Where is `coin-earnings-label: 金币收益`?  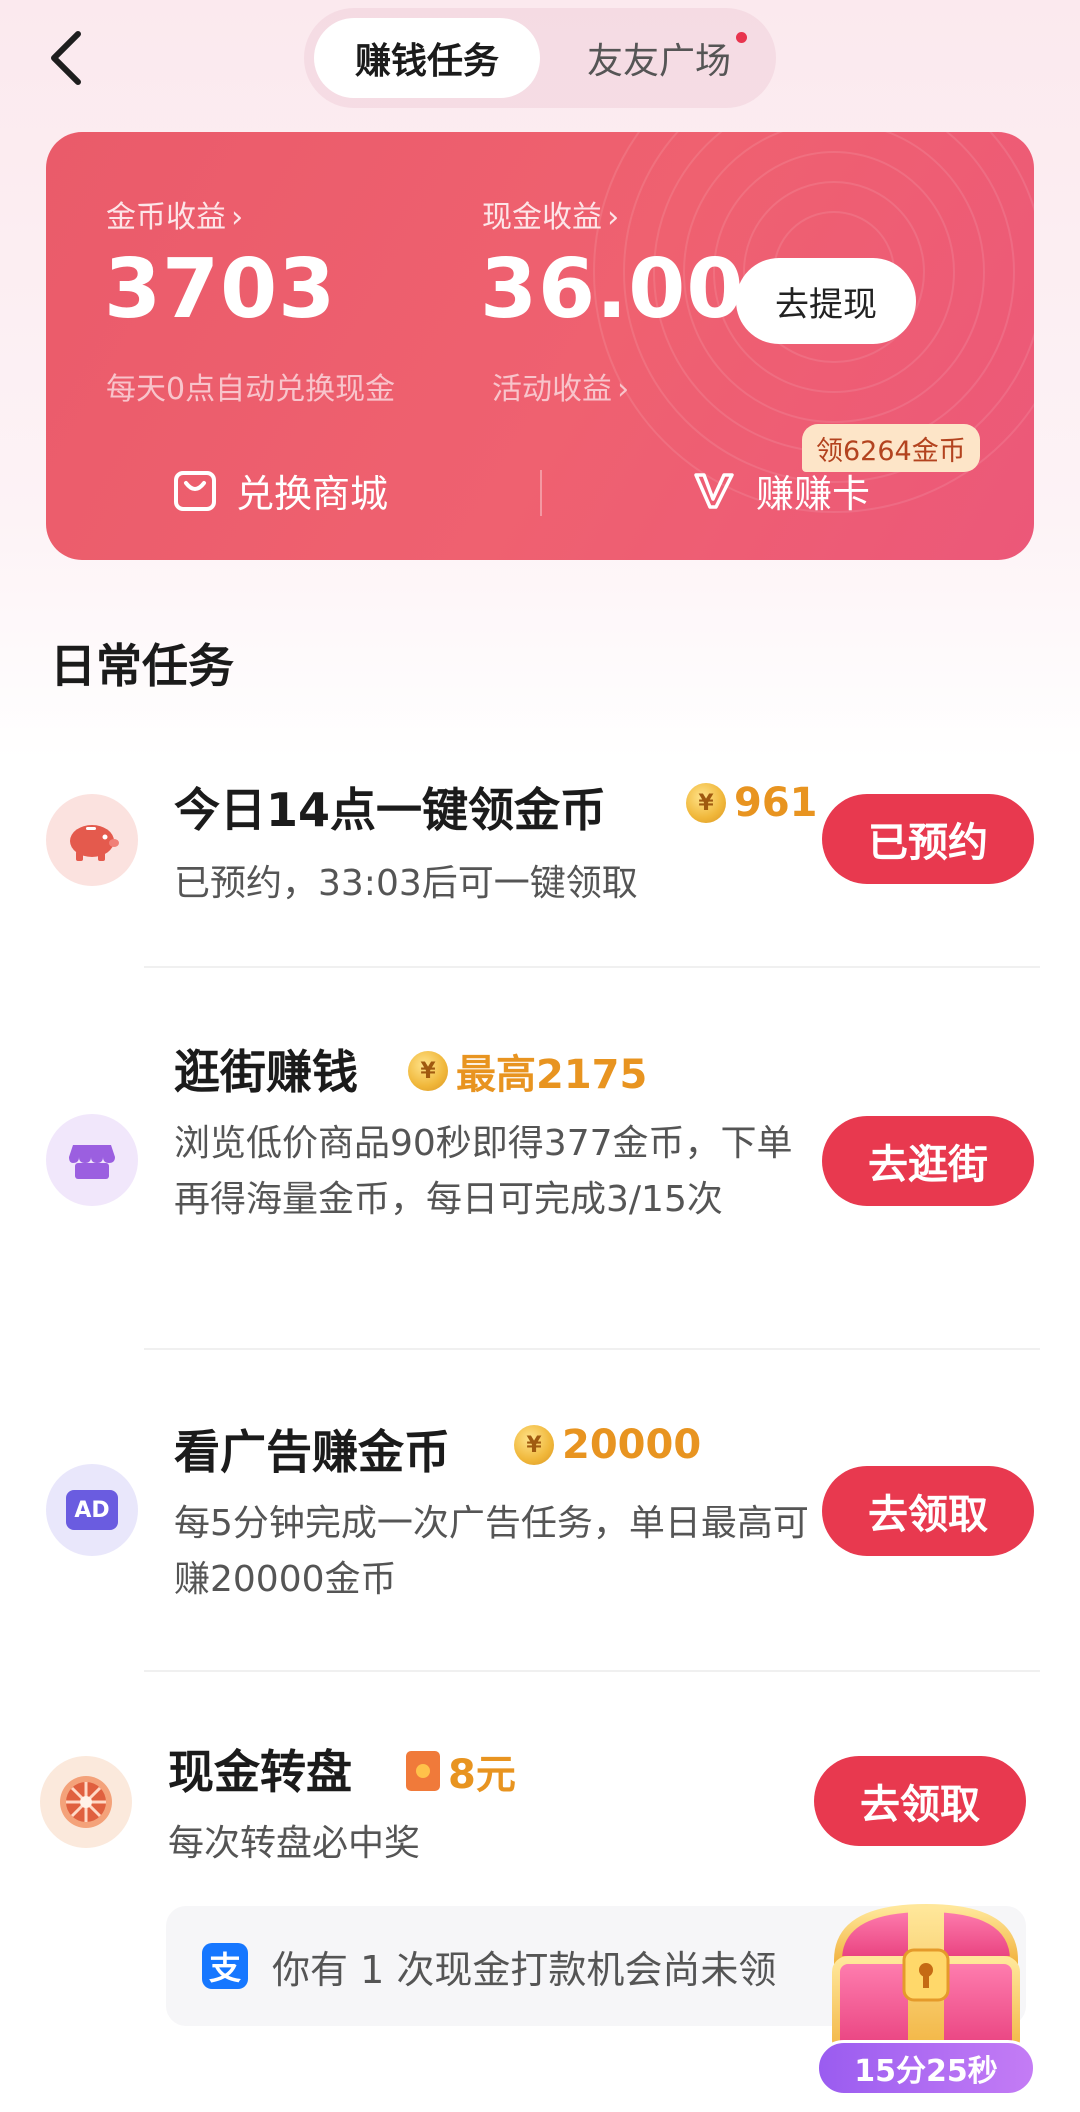 coin-earnings-label: 金币收益 is located at coordinates (166, 217).